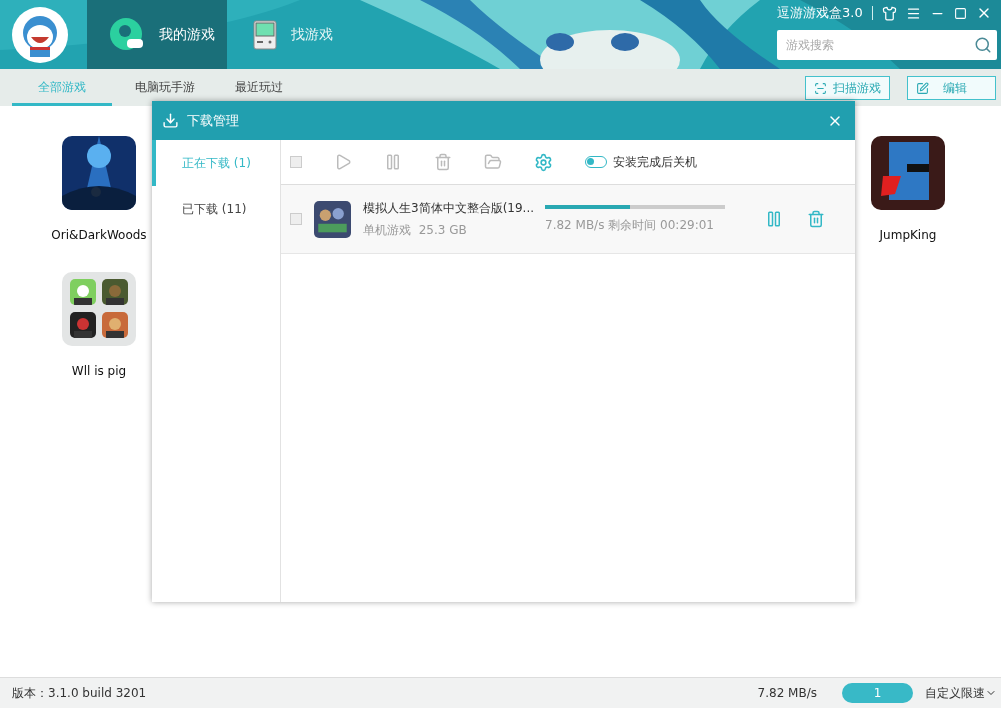  What do you see at coordinates (259, 87) in the screenshot?
I see `category-tab: 最近玩过` at bounding box center [259, 87].